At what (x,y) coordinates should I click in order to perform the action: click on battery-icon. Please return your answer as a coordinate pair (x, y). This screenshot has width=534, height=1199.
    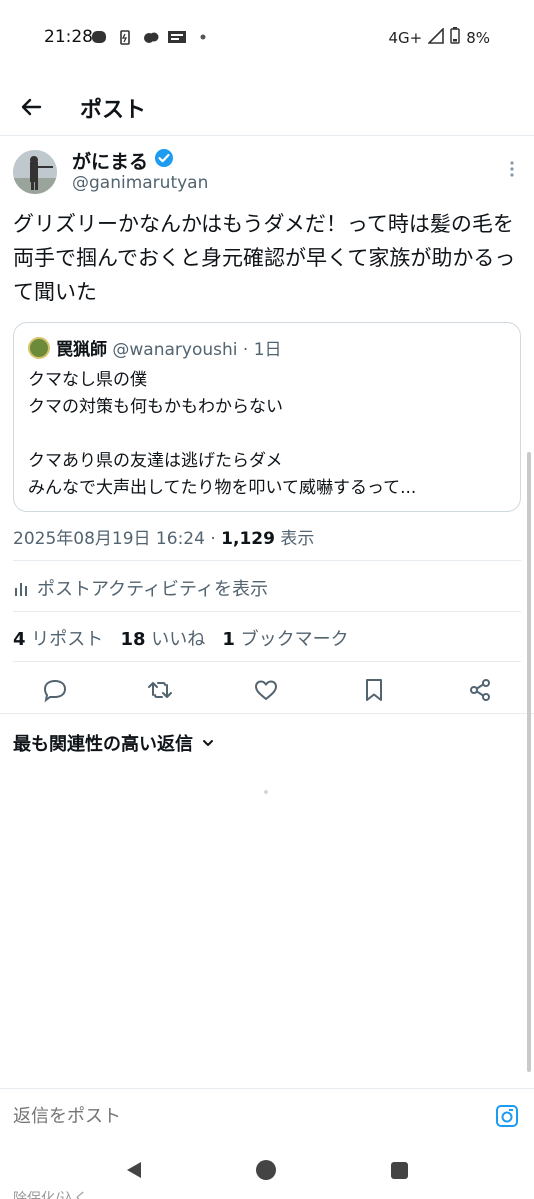
    Looking at the image, I should click on (455, 37).